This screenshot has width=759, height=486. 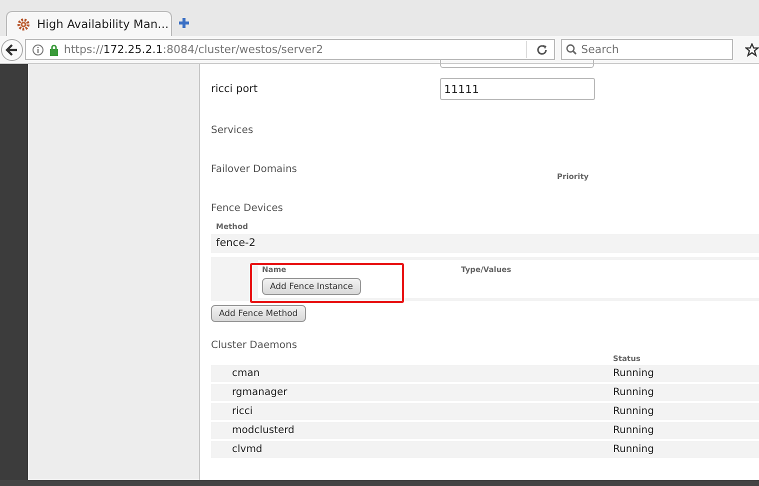 What do you see at coordinates (517, 89) in the screenshot?
I see `port-field: 11111` at bounding box center [517, 89].